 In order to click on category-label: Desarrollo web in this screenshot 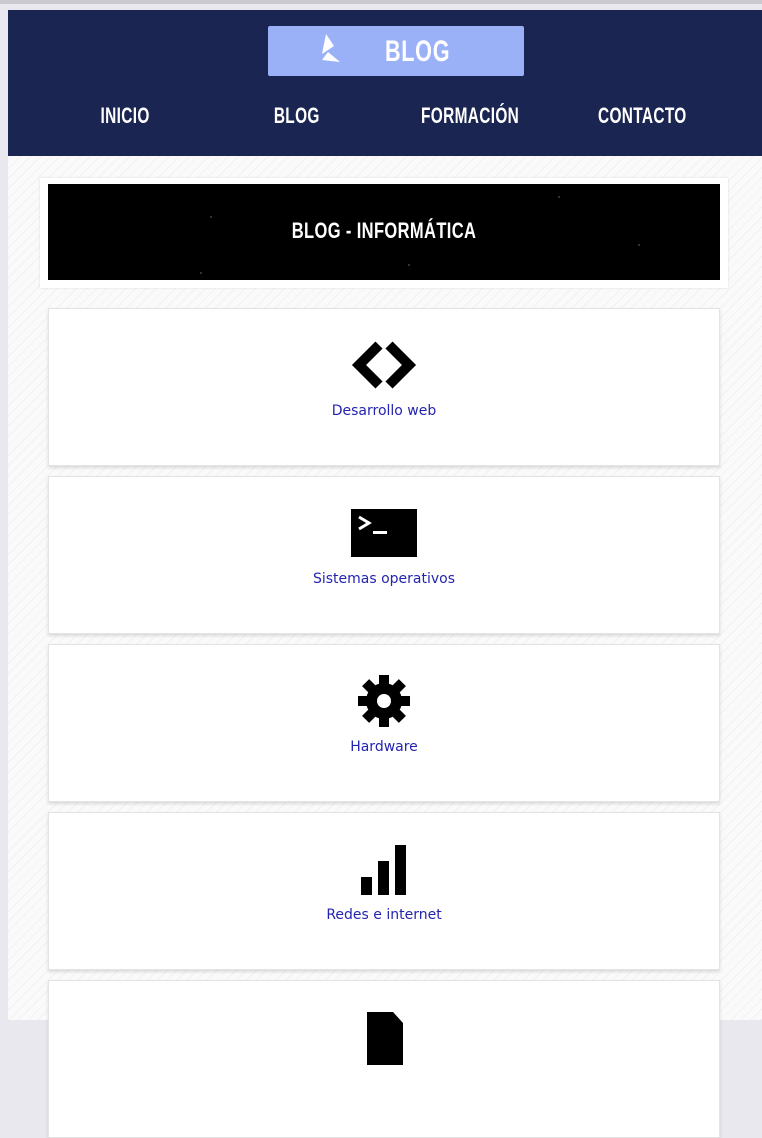, I will do `click(384, 411)`.